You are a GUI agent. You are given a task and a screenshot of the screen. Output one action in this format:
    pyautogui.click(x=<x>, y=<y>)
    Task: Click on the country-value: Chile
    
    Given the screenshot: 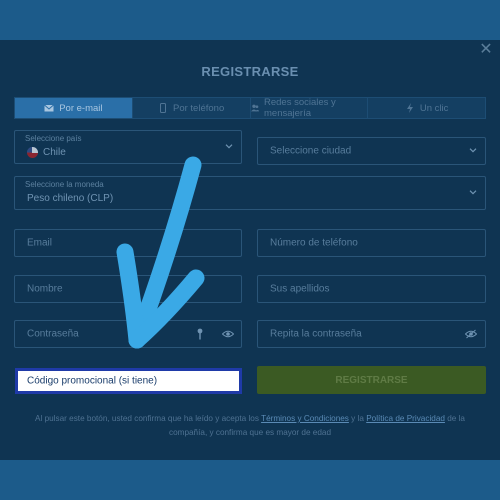 What is the action you would take?
    pyautogui.click(x=54, y=153)
    